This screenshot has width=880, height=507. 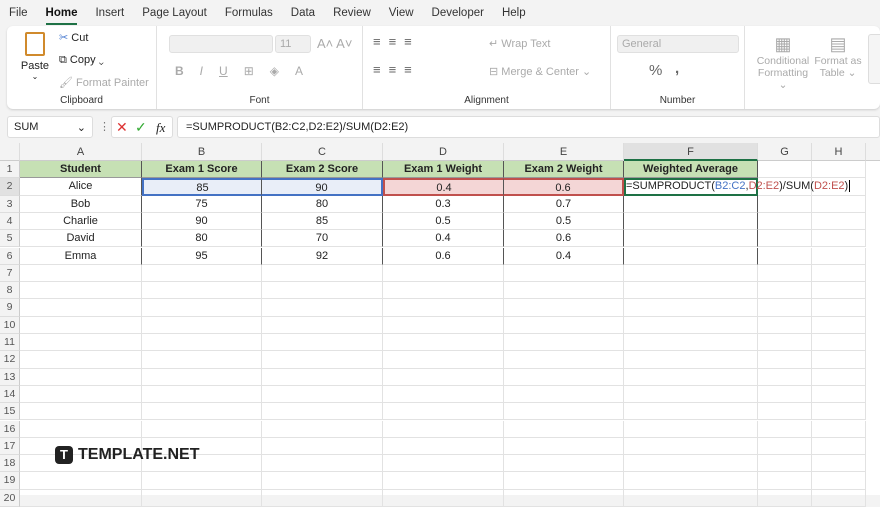 I want to click on cell-F14, so click(x=691, y=394).